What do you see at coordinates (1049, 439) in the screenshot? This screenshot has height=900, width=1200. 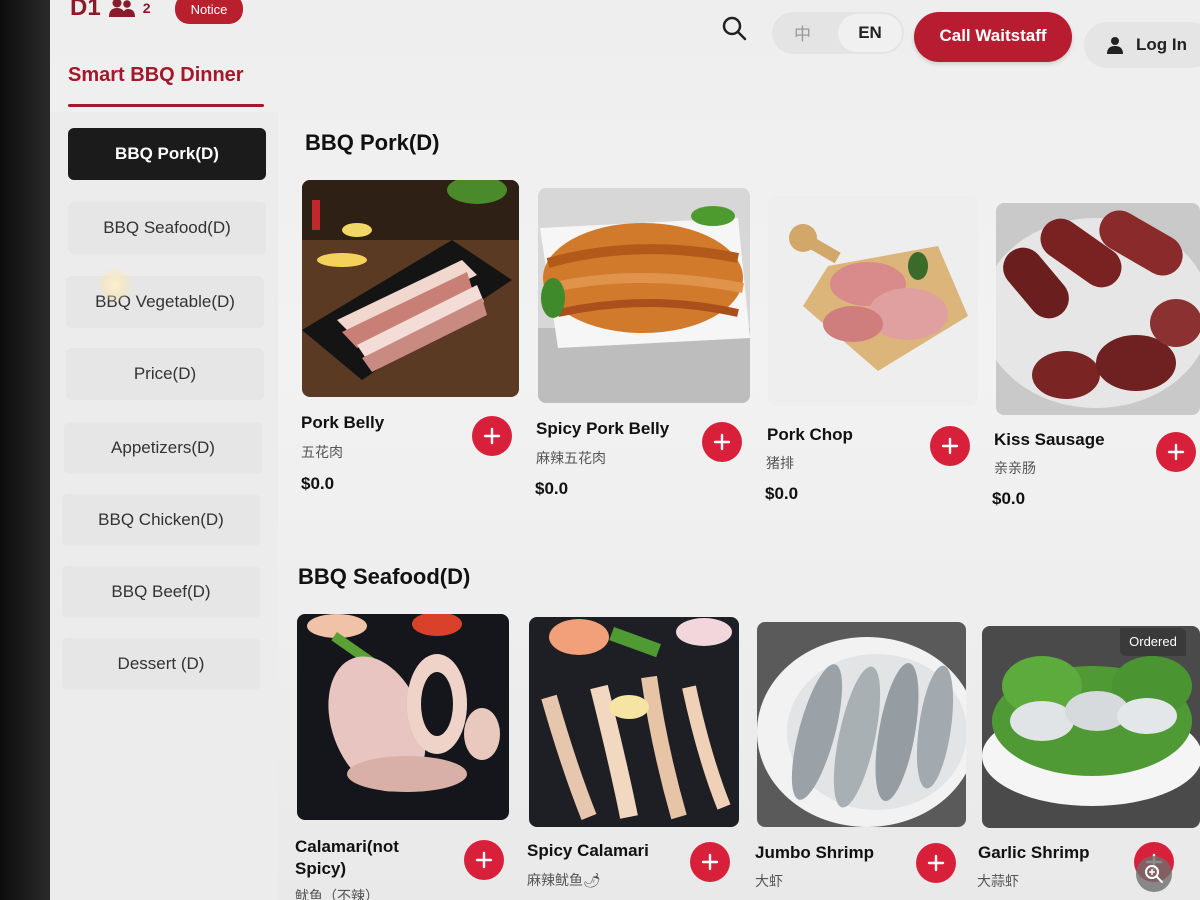 I see `item-name: Kiss Sausage` at bounding box center [1049, 439].